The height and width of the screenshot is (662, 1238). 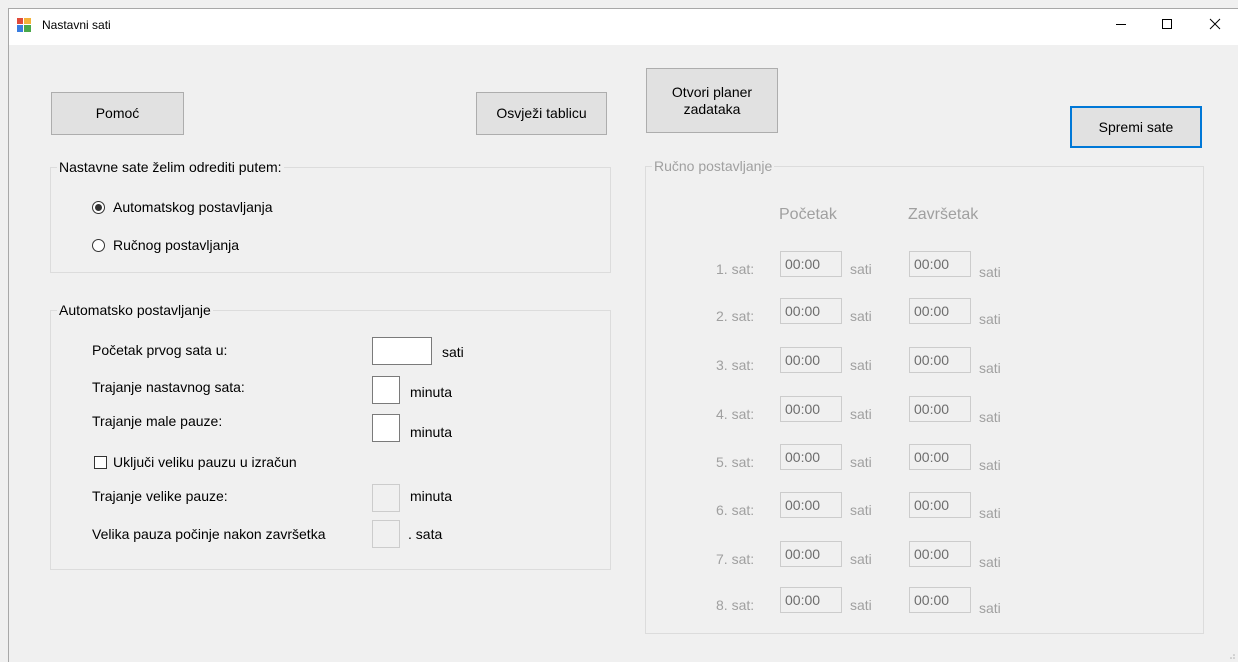 What do you see at coordinates (160, 496) in the screenshot?
I see `long-break-label: Trajanje velike pauze:` at bounding box center [160, 496].